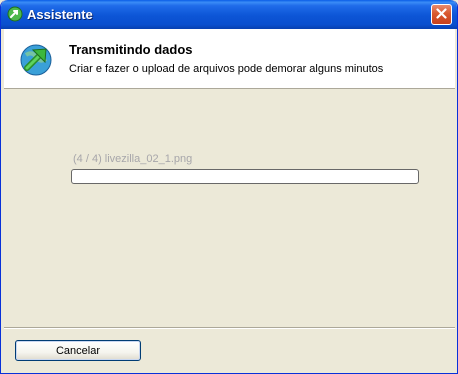 This screenshot has width=458, height=374. What do you see at coordinates (229, 14) in the screenshot?
I see `title-bar: Assistente` at bounding box center [229, 14].